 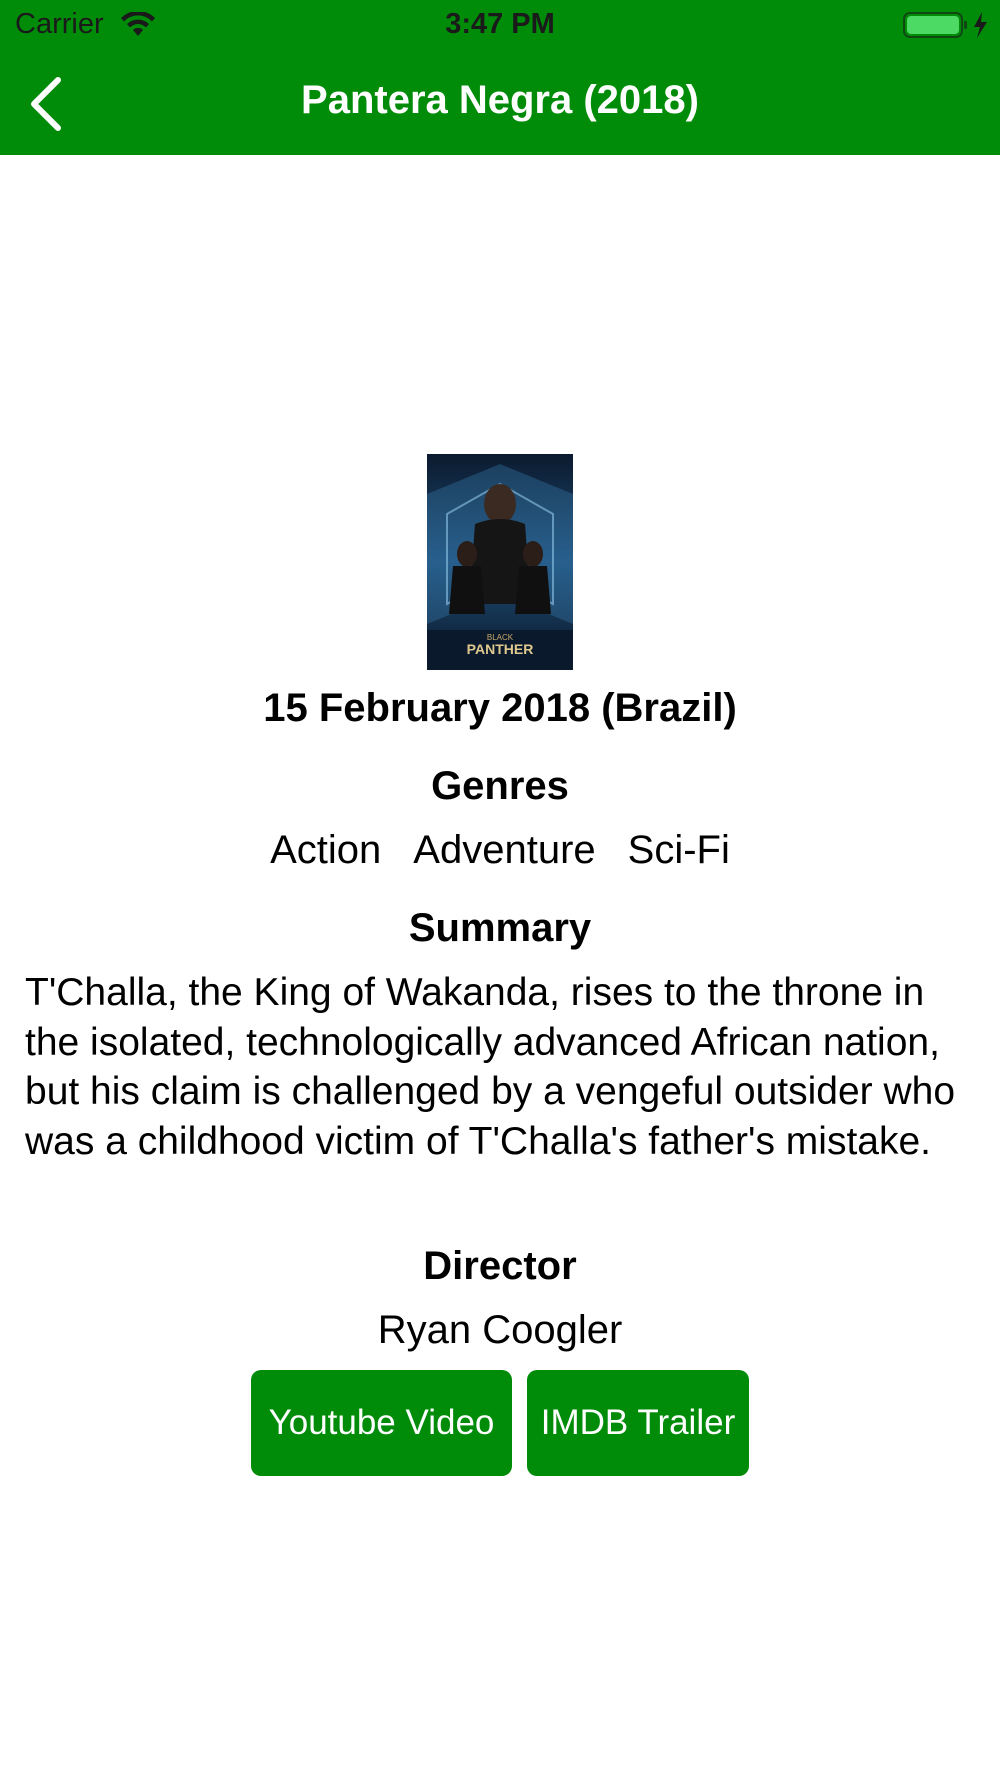 I want to click on director-name: Ryan Coogler, so click(x=500, y=1330).